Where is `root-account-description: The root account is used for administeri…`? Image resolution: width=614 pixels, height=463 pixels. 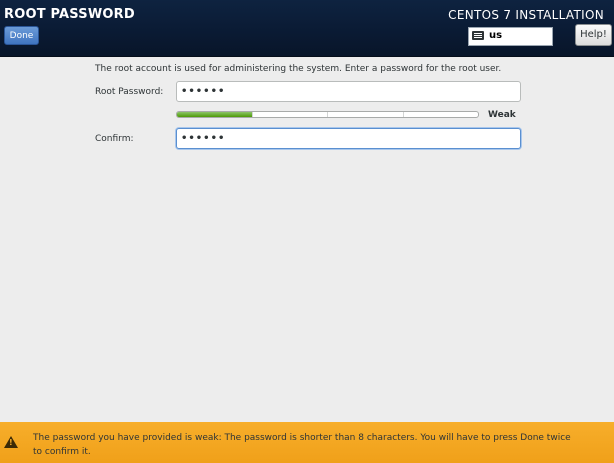 root-account-description: The root account is used for administeri… is located at coordinates (298, 69).